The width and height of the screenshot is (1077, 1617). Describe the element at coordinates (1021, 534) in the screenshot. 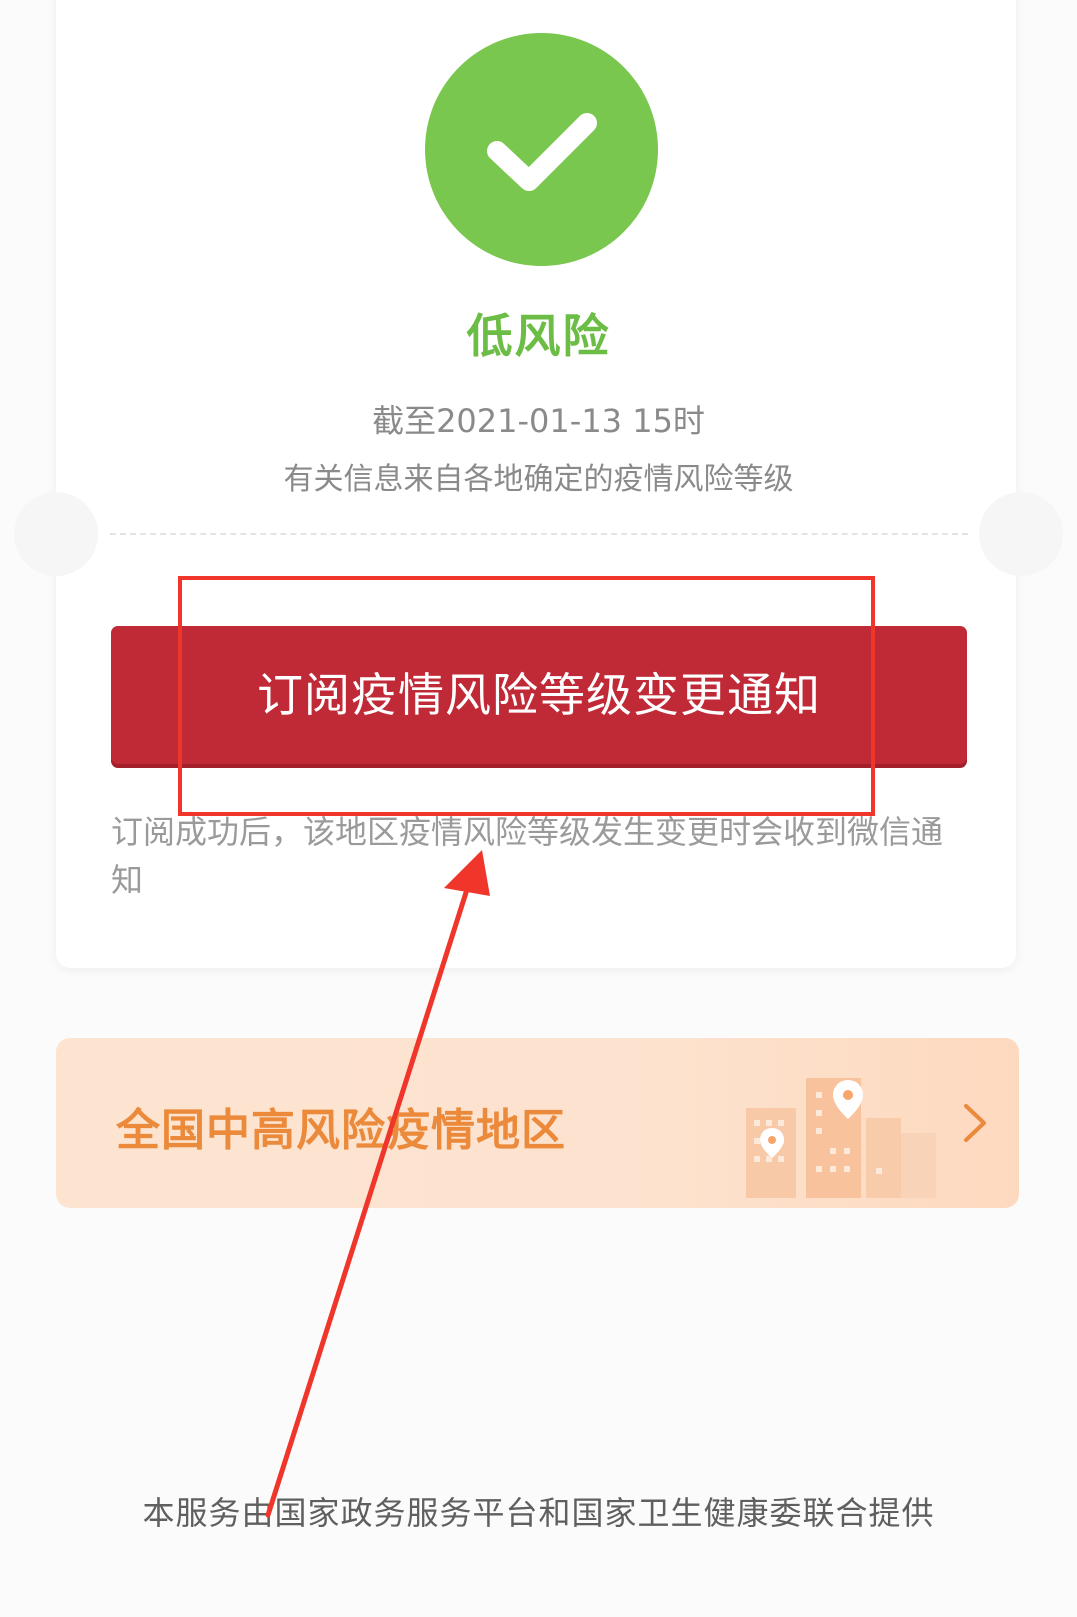

I see `card-notch-right` at that location.